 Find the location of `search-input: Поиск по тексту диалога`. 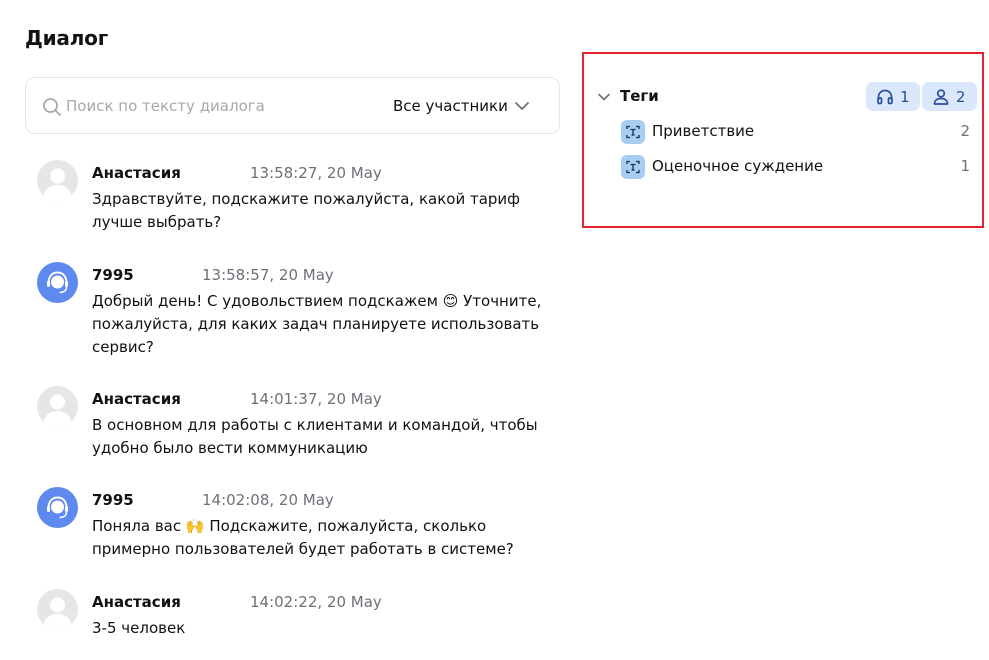

search-input: Поиск по тексту диалога is located at coordinates (165, 106).